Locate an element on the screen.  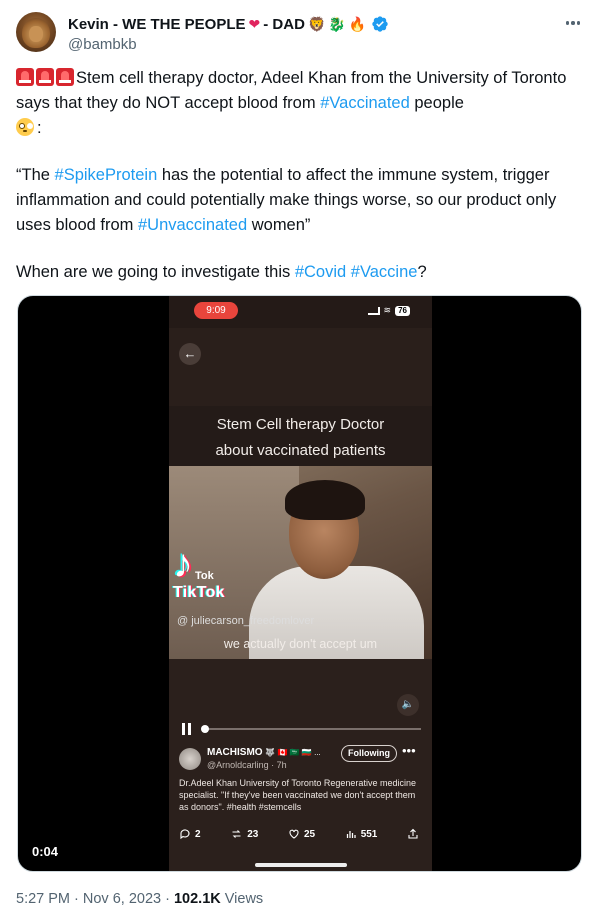
heart-icon: ❤ is located at coordinates (254, 24).